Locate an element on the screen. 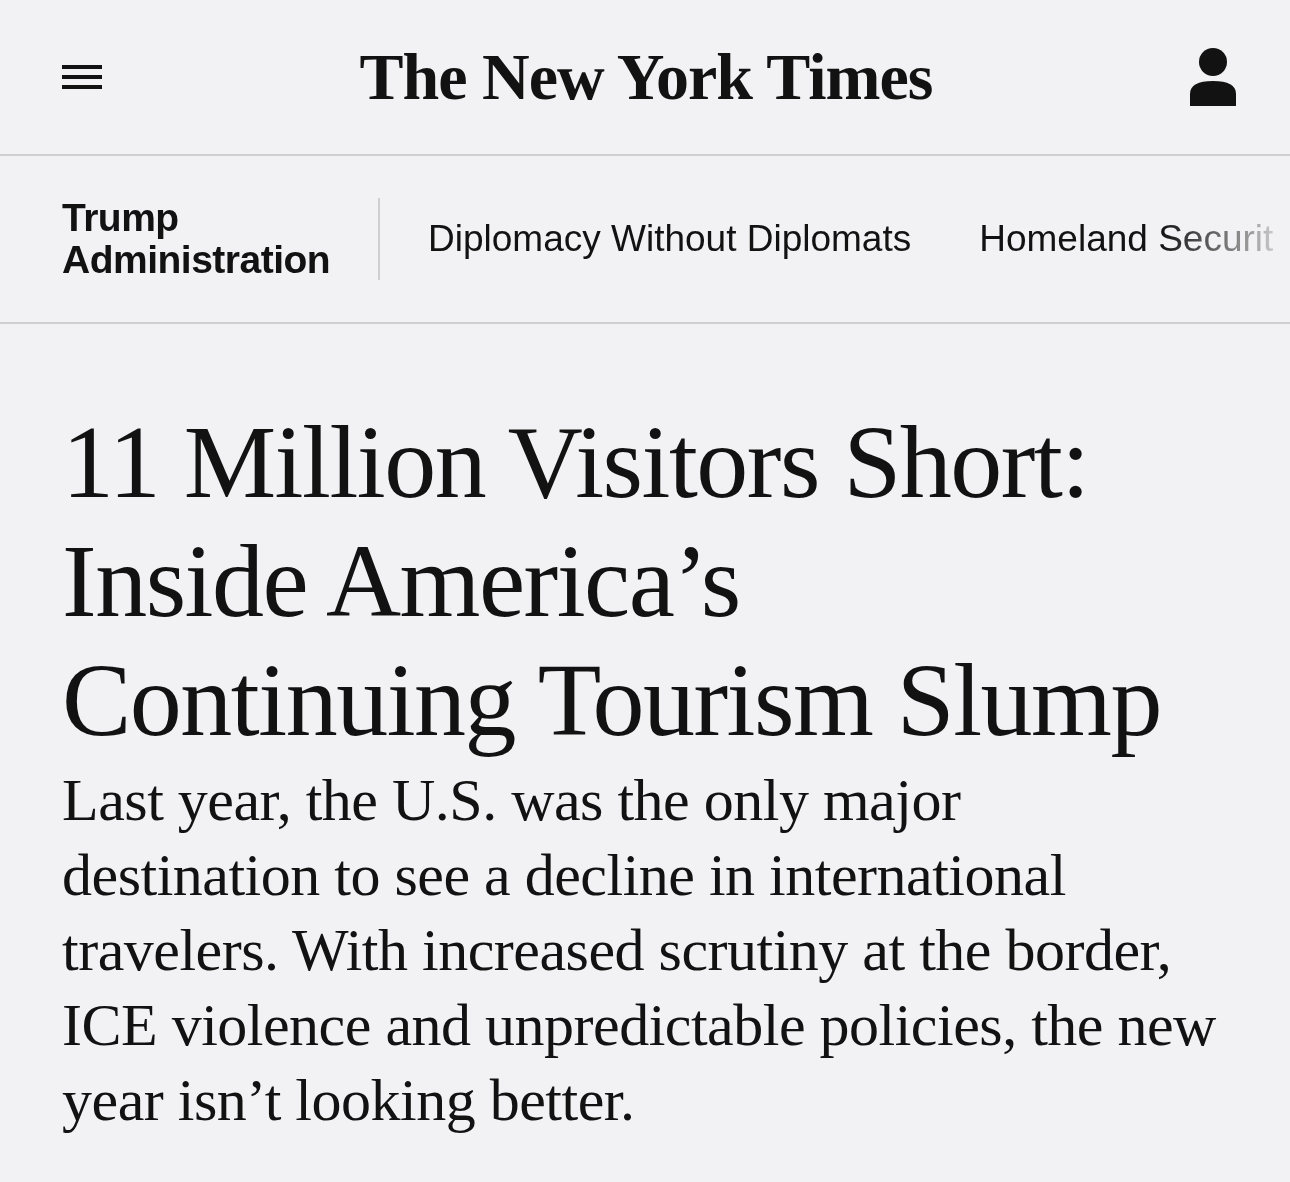 The width and height of the screenshot is (1290, 1182). menu-icon is located at coordinates (82, 77).